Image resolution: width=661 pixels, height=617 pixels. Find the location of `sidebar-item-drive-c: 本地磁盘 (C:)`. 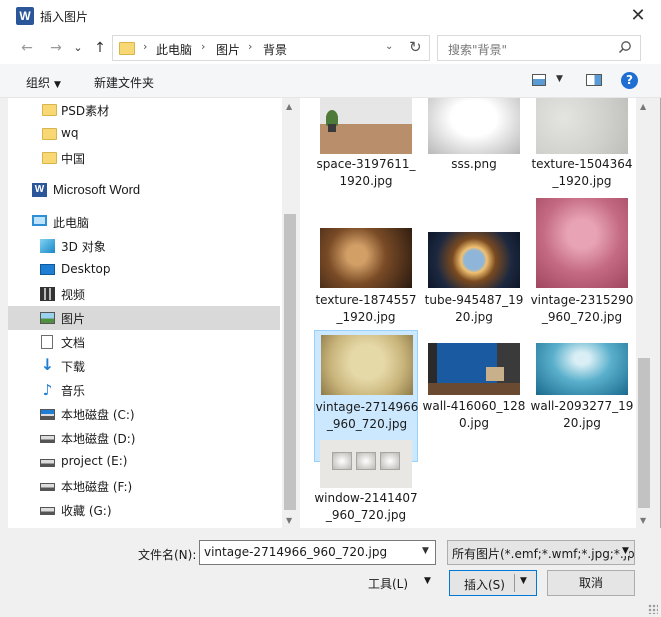

sidebar-item-drive-c: 本地磁盘 (C:) is located at coordinates (144, 414).